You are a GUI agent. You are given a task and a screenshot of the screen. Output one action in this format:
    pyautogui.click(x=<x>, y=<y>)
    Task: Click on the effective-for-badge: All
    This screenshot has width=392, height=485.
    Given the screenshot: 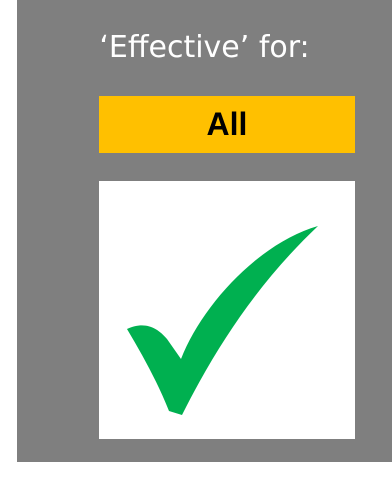 What is the action you would take?
    pyautogui.click(x=227, y=124)
    